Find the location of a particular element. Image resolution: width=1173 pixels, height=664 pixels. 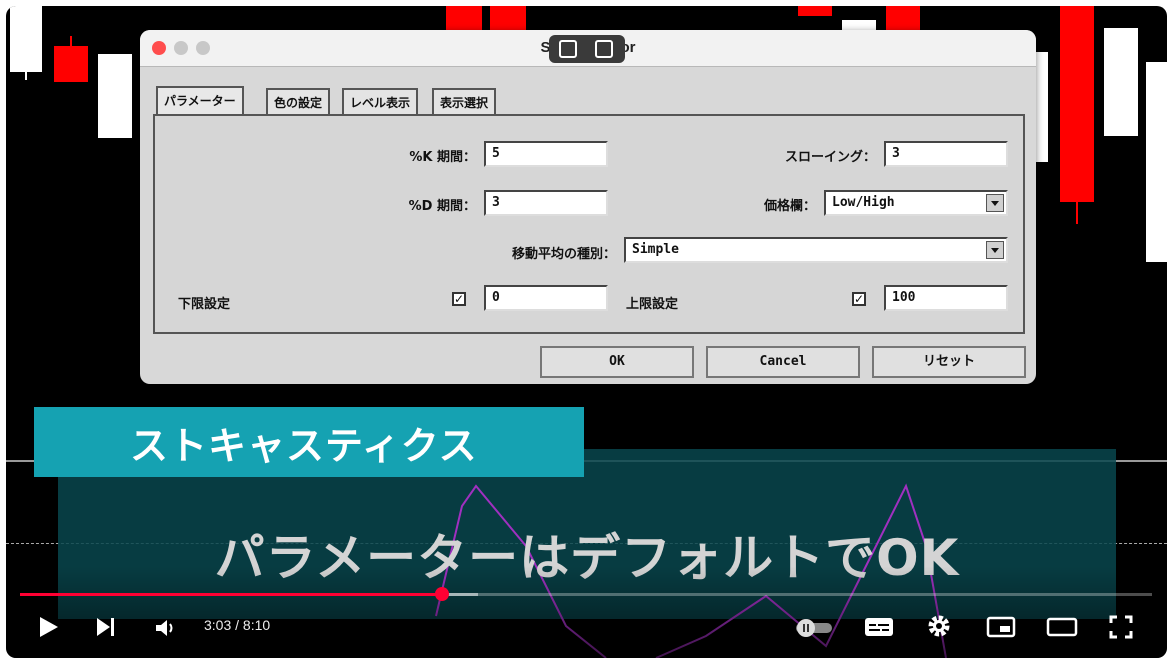

topic-label-text: ストキャスティクス is located at coordinates (304, 446).